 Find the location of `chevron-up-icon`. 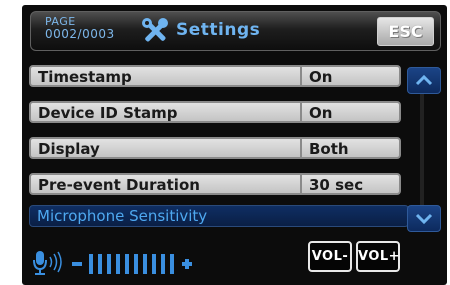

chevron-up-icon is located at coordinates (424, 85).